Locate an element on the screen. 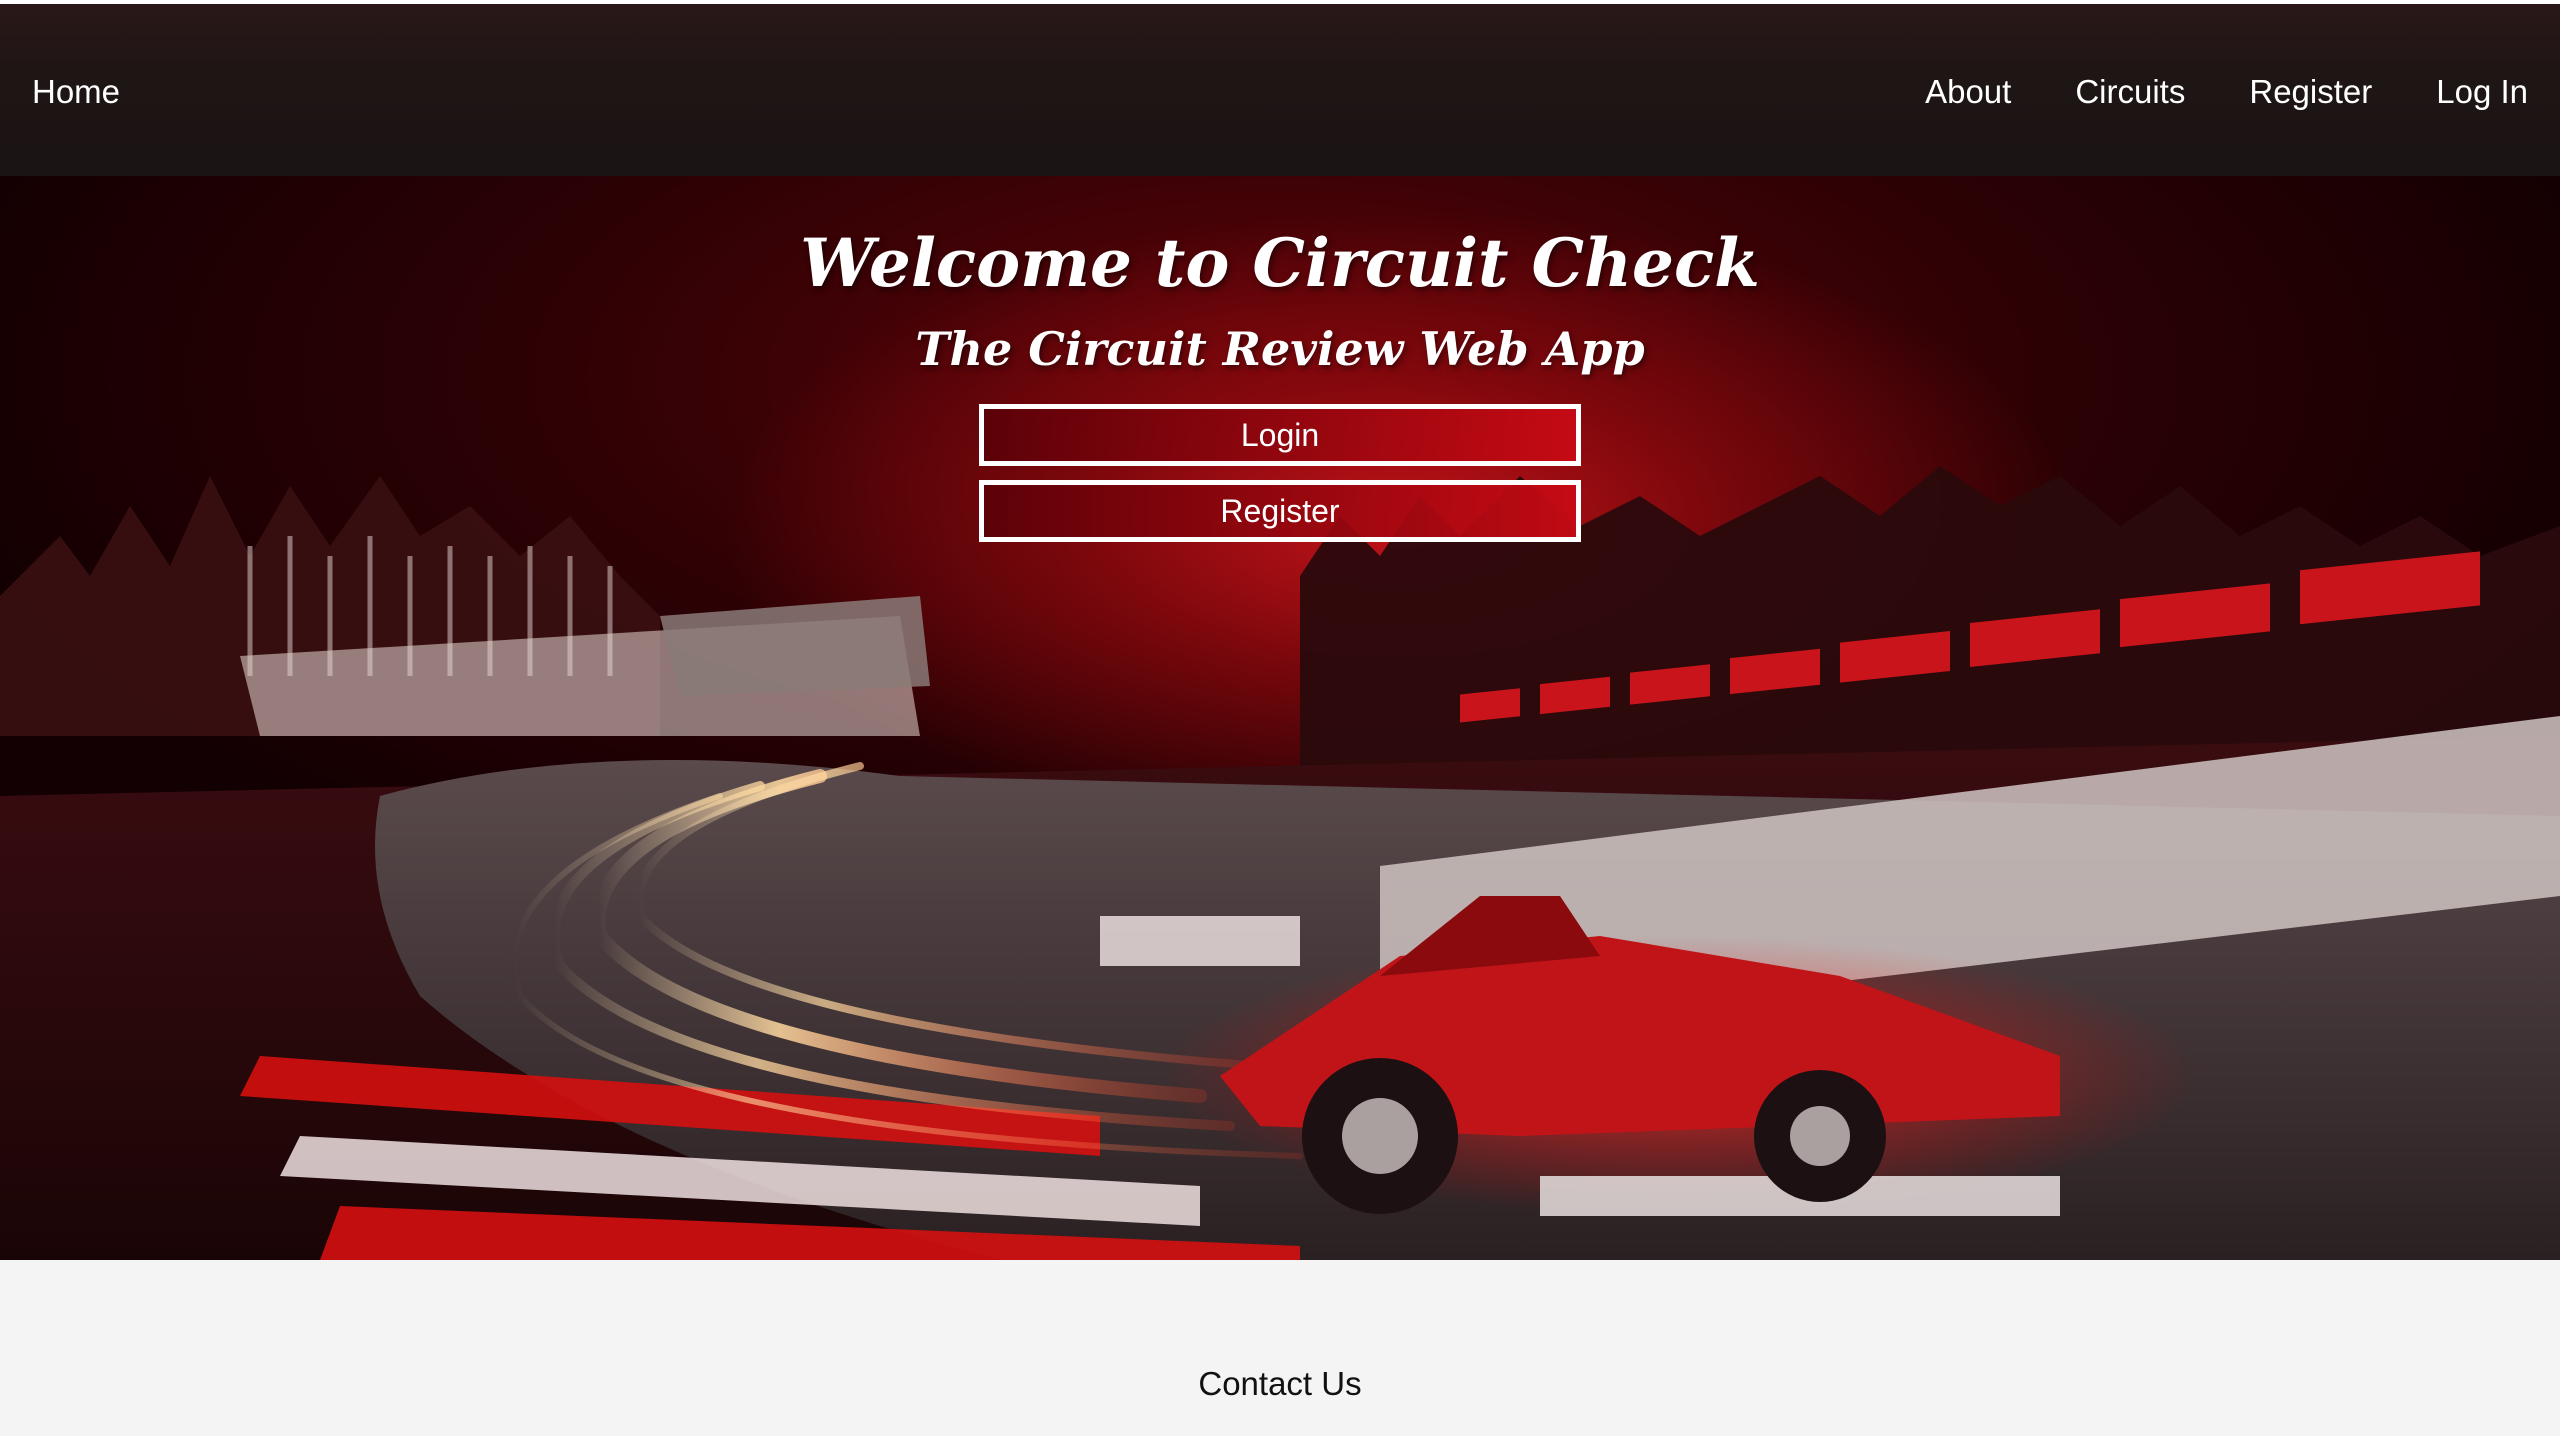 The image size is (2560, 1436). nav-about-link: About is located at coordinates (1968, 92).